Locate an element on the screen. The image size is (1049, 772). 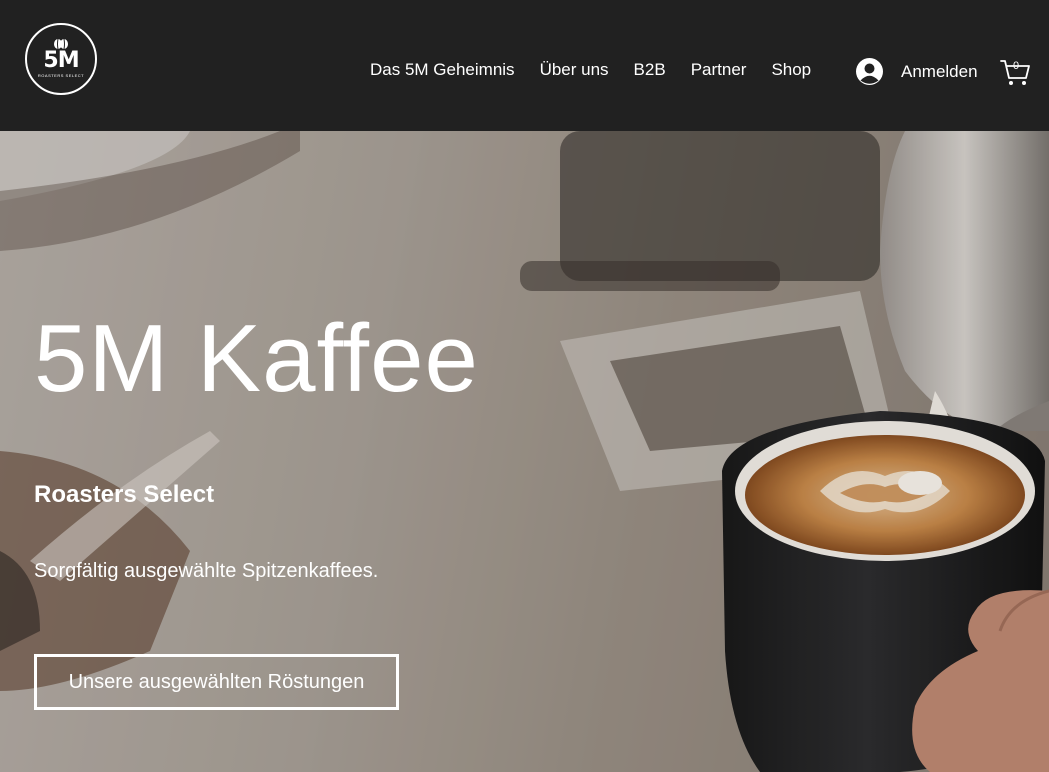
roastings-cta-button: Unsere ausgewählten Röstungen is located at coordinates (216, 682).